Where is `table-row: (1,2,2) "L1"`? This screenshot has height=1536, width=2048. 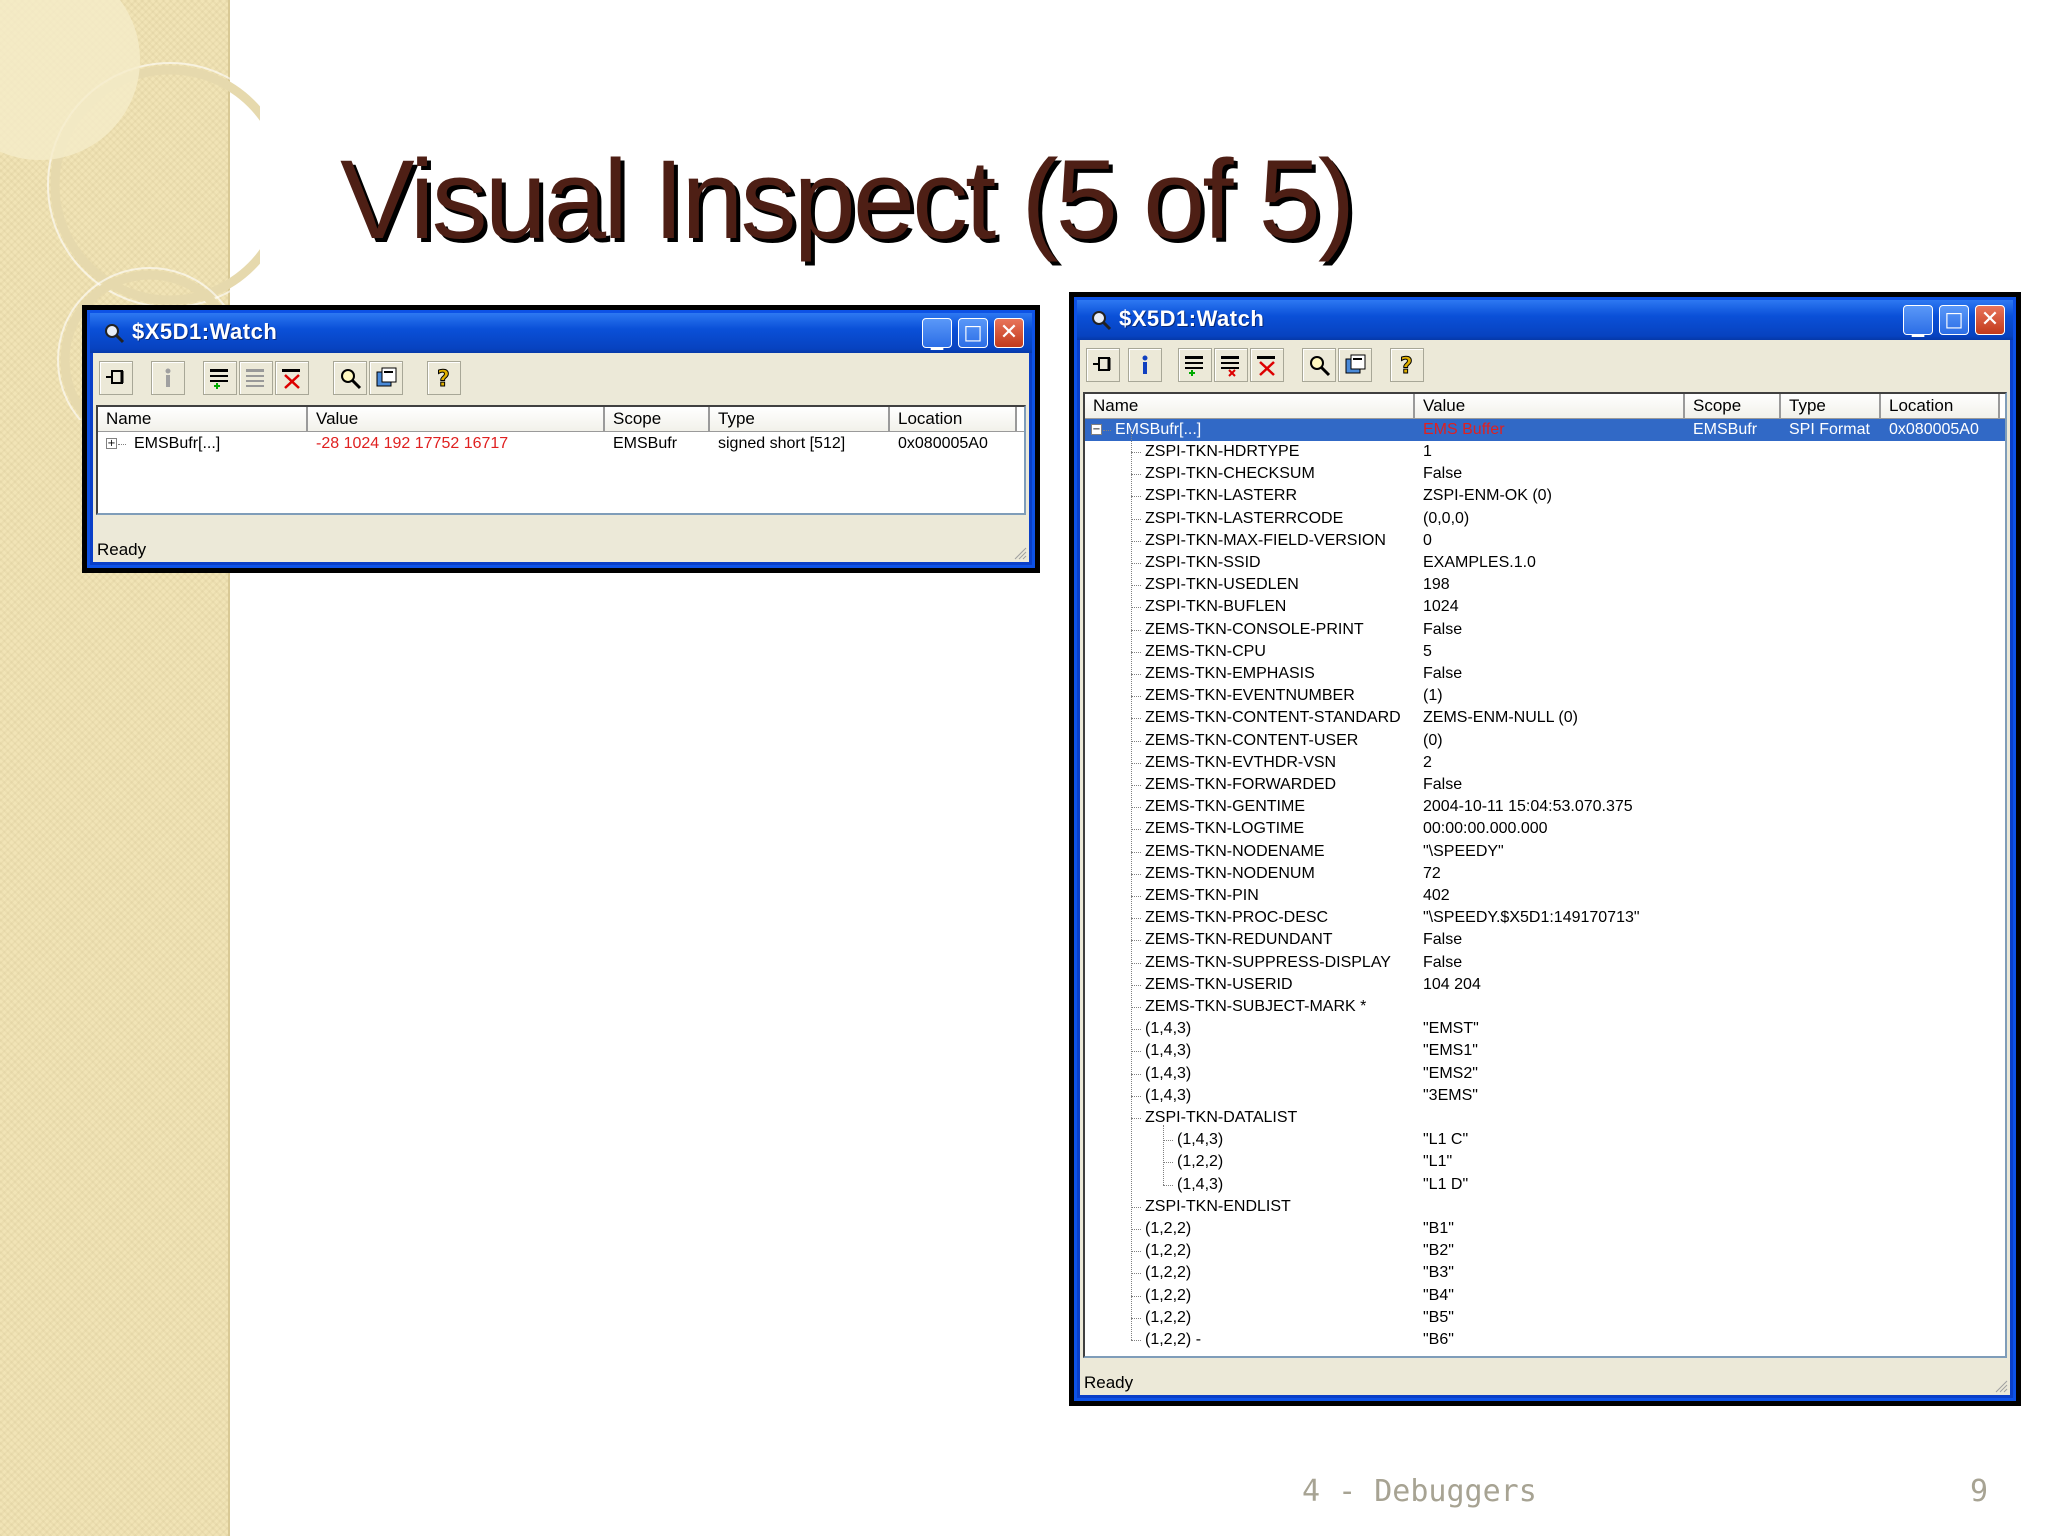 table-row: (1,2,2) "L1" is located at coordinates (1545, 1162).